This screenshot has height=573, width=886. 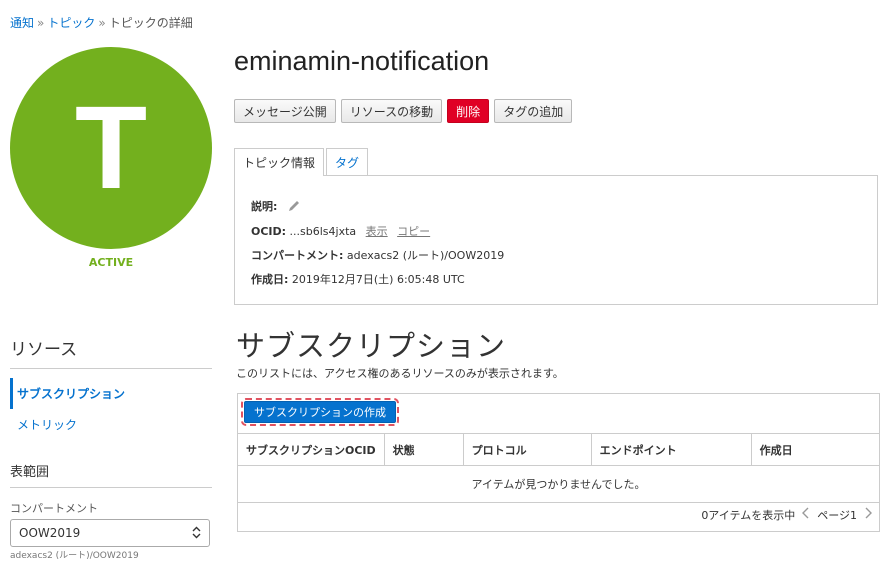 What do you see at coordinates (424, 449) in the screenshot?
I see `column-state: 状態` at bounding box center [424, 449].